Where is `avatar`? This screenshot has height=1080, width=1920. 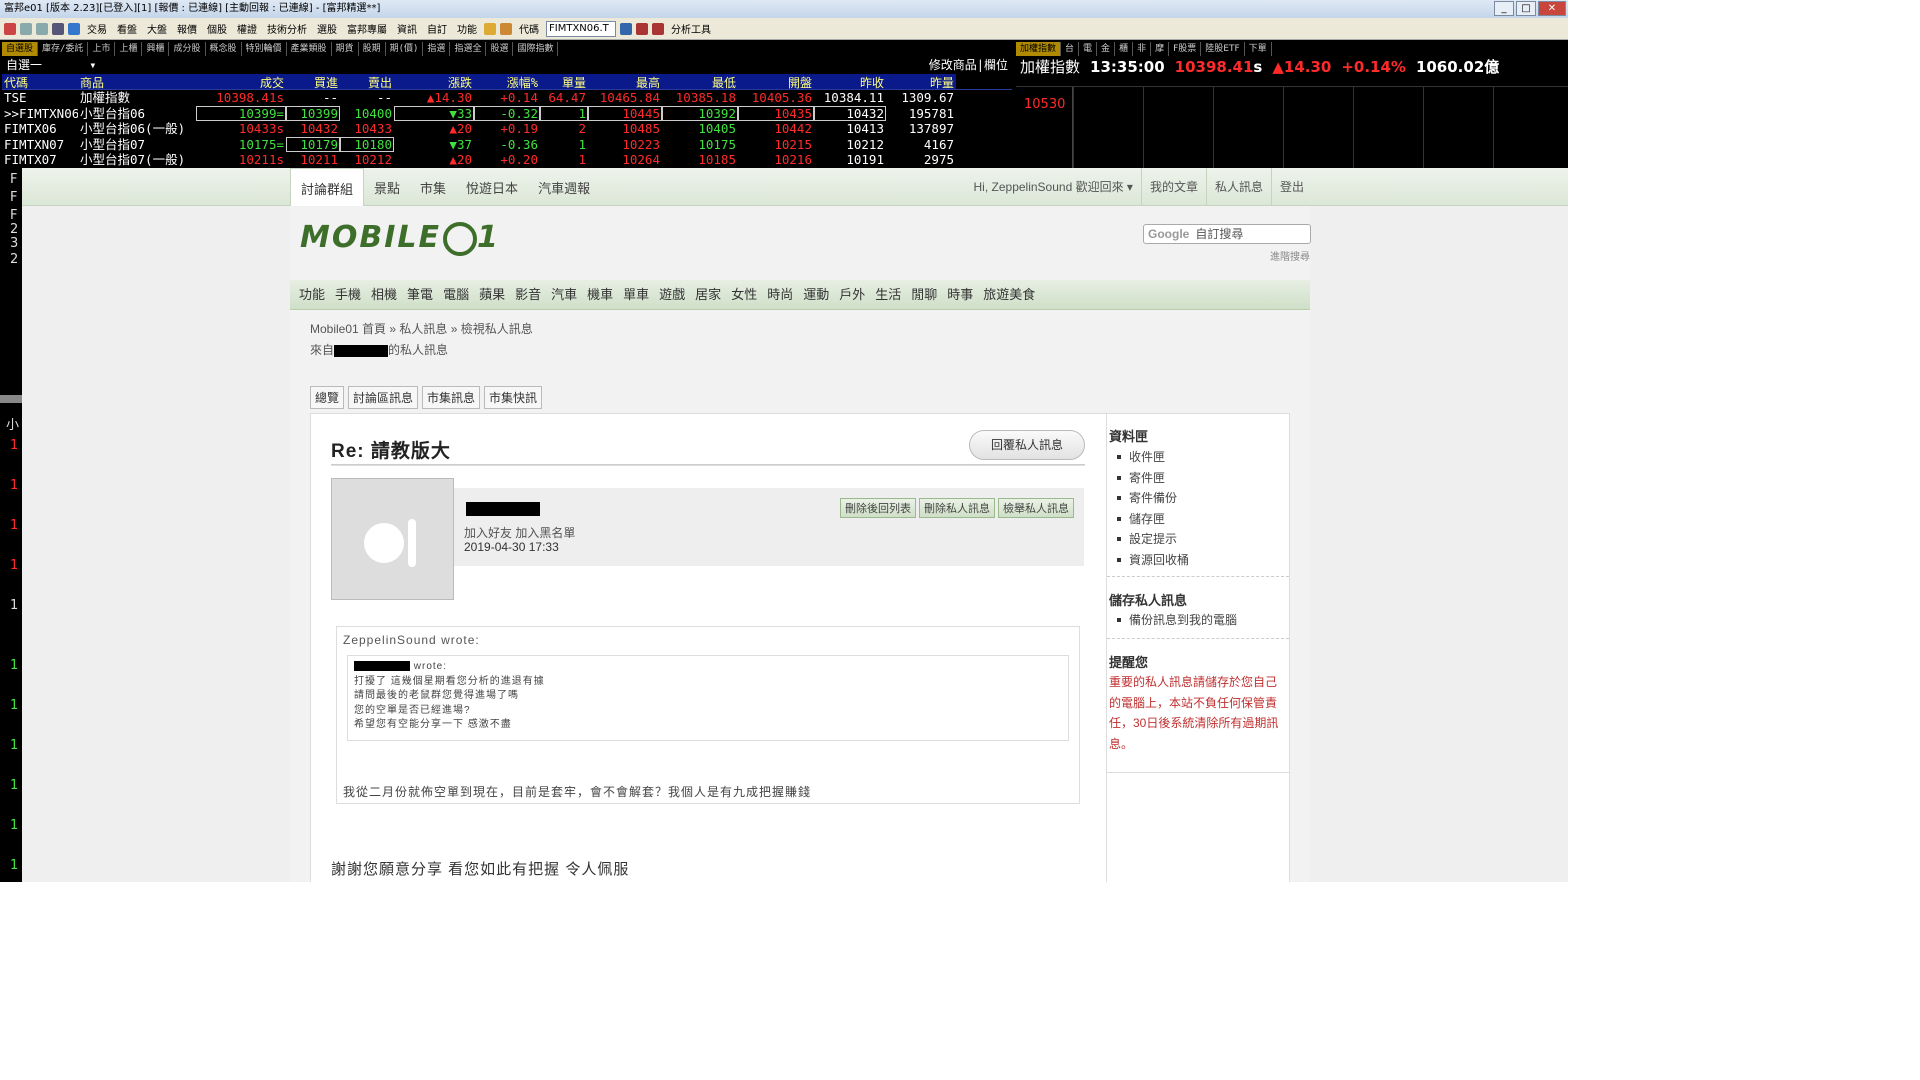 avatar is located at coordinates (392, 539).